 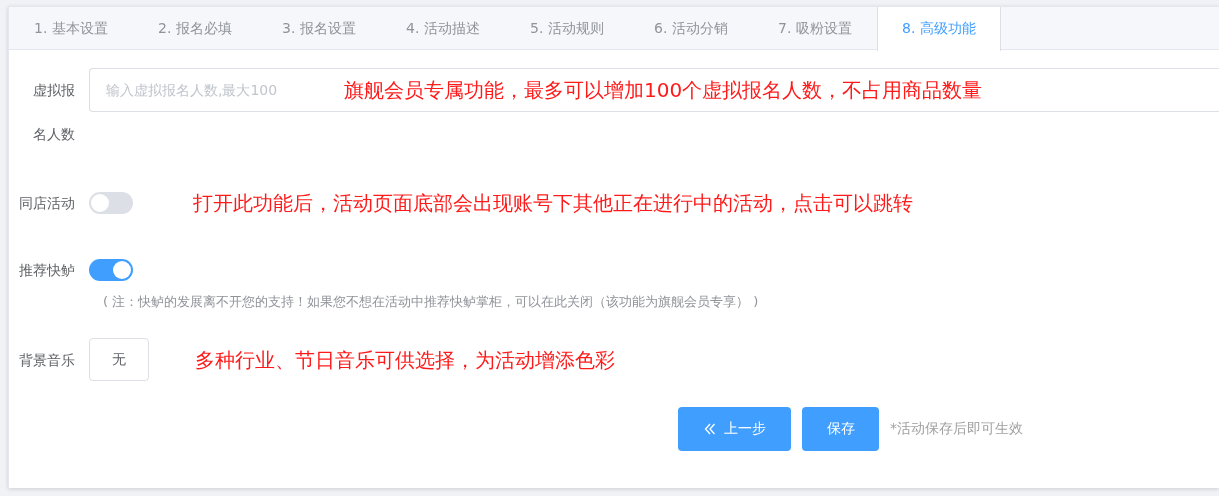 What do you see at coordinates (119, 359) in the screenshot?
I see `music-select: 无` at bounding box center [119, 359].